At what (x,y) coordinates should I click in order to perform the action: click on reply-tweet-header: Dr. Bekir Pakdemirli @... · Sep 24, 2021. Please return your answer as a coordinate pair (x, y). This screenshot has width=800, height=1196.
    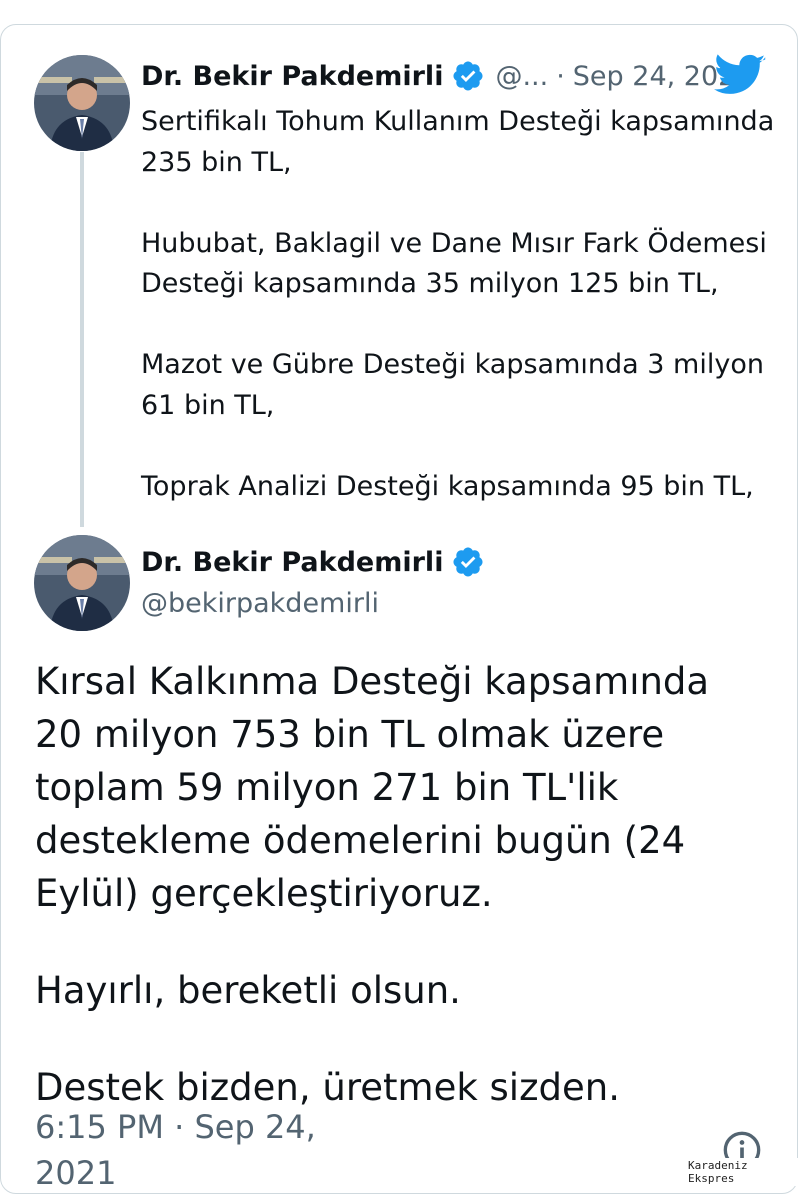
    Looking at the image, I should click on (447, 76).